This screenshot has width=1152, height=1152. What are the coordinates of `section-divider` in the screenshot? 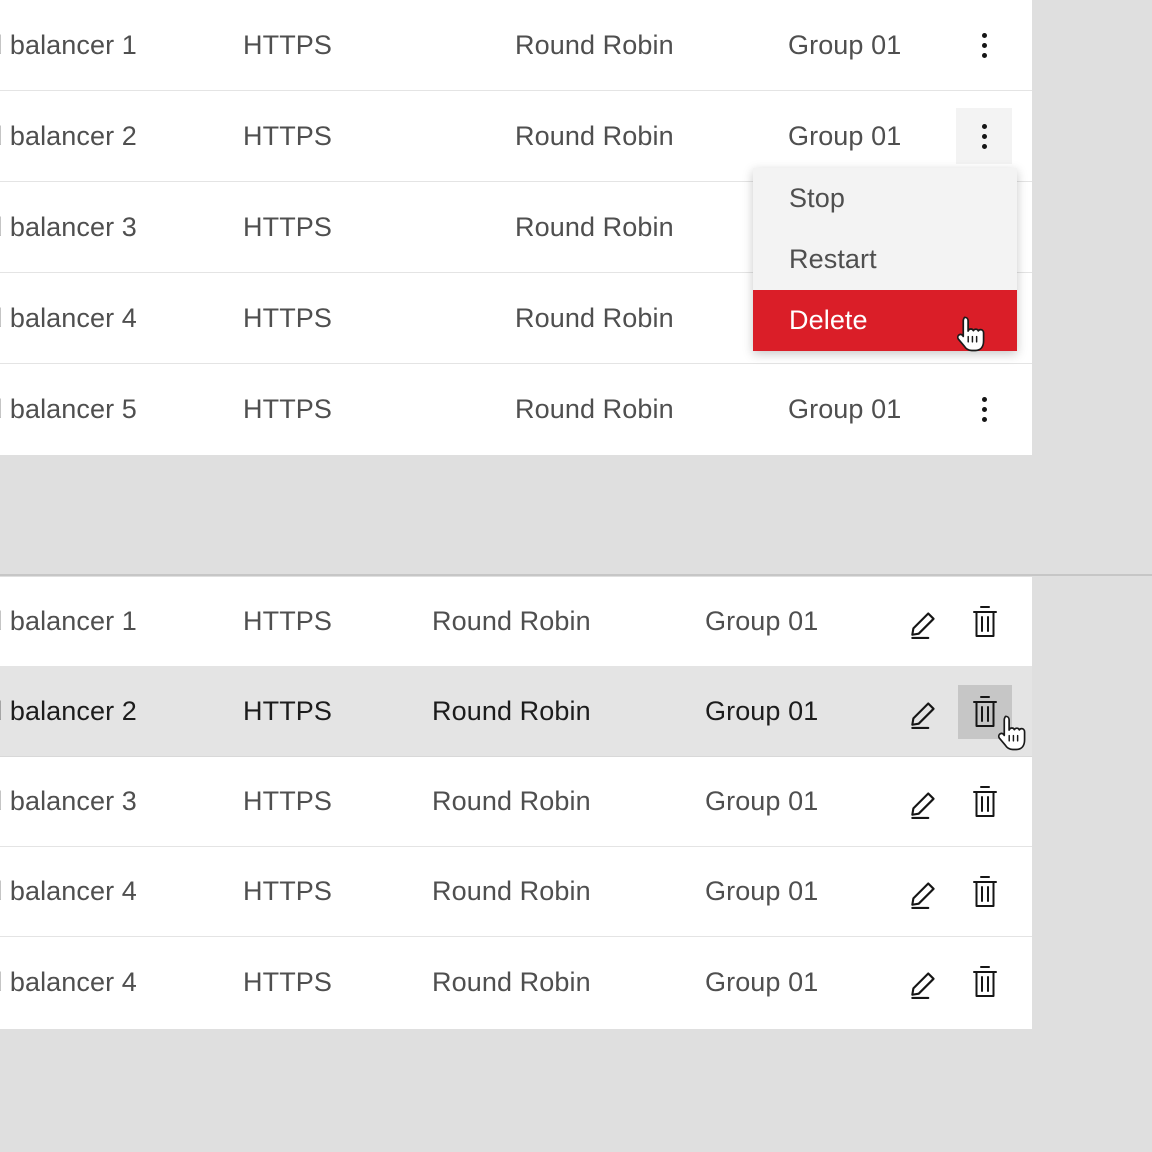 It's located at (576, 575).